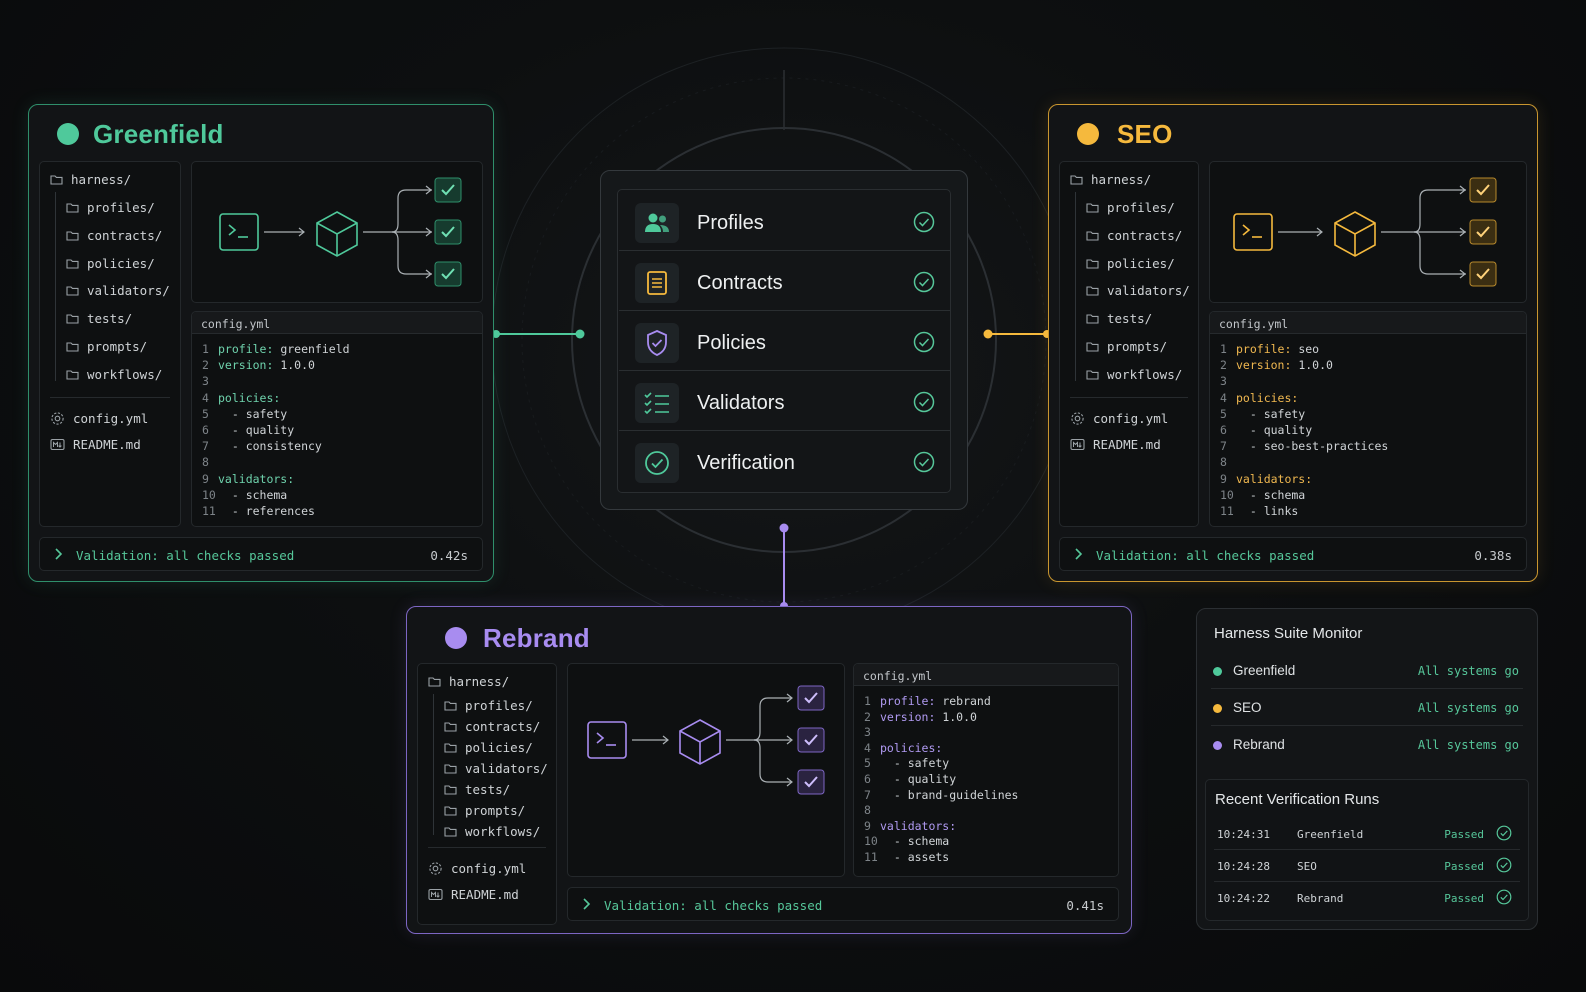 Image resolution: width=1586 pixels, height=992 pixels. I want to click on tree-label: profiles/, so click(121, 207).